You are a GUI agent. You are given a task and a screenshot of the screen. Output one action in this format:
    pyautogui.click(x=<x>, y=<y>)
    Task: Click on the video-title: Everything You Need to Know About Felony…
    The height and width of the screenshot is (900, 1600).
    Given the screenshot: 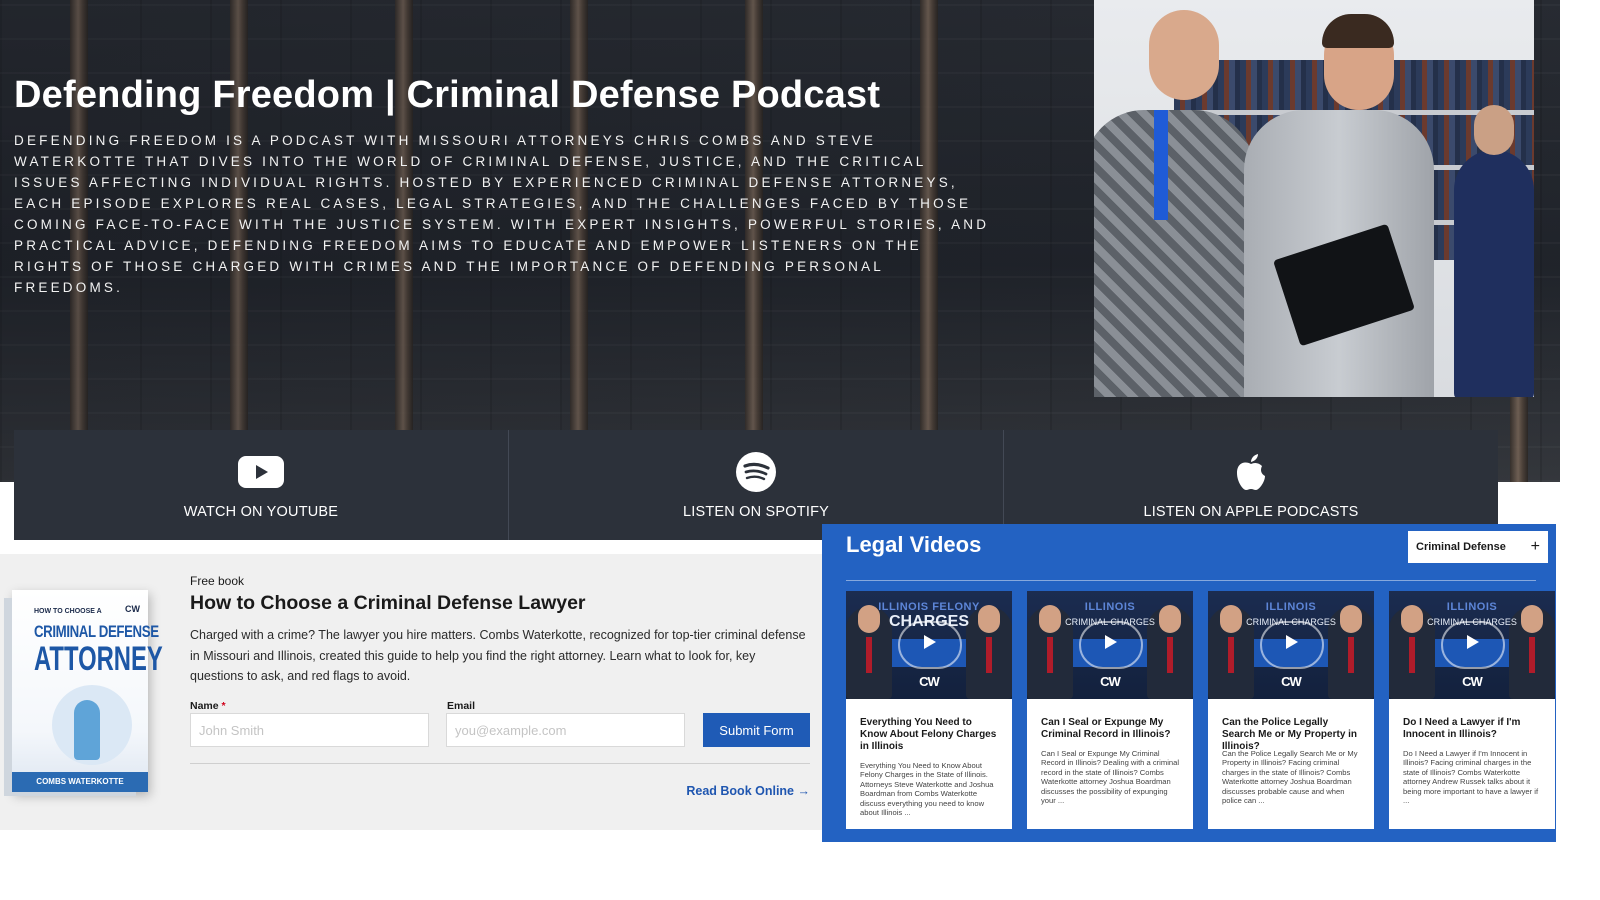 What is the action you would take?
    pyautogui.click(x=930, y=735)
    